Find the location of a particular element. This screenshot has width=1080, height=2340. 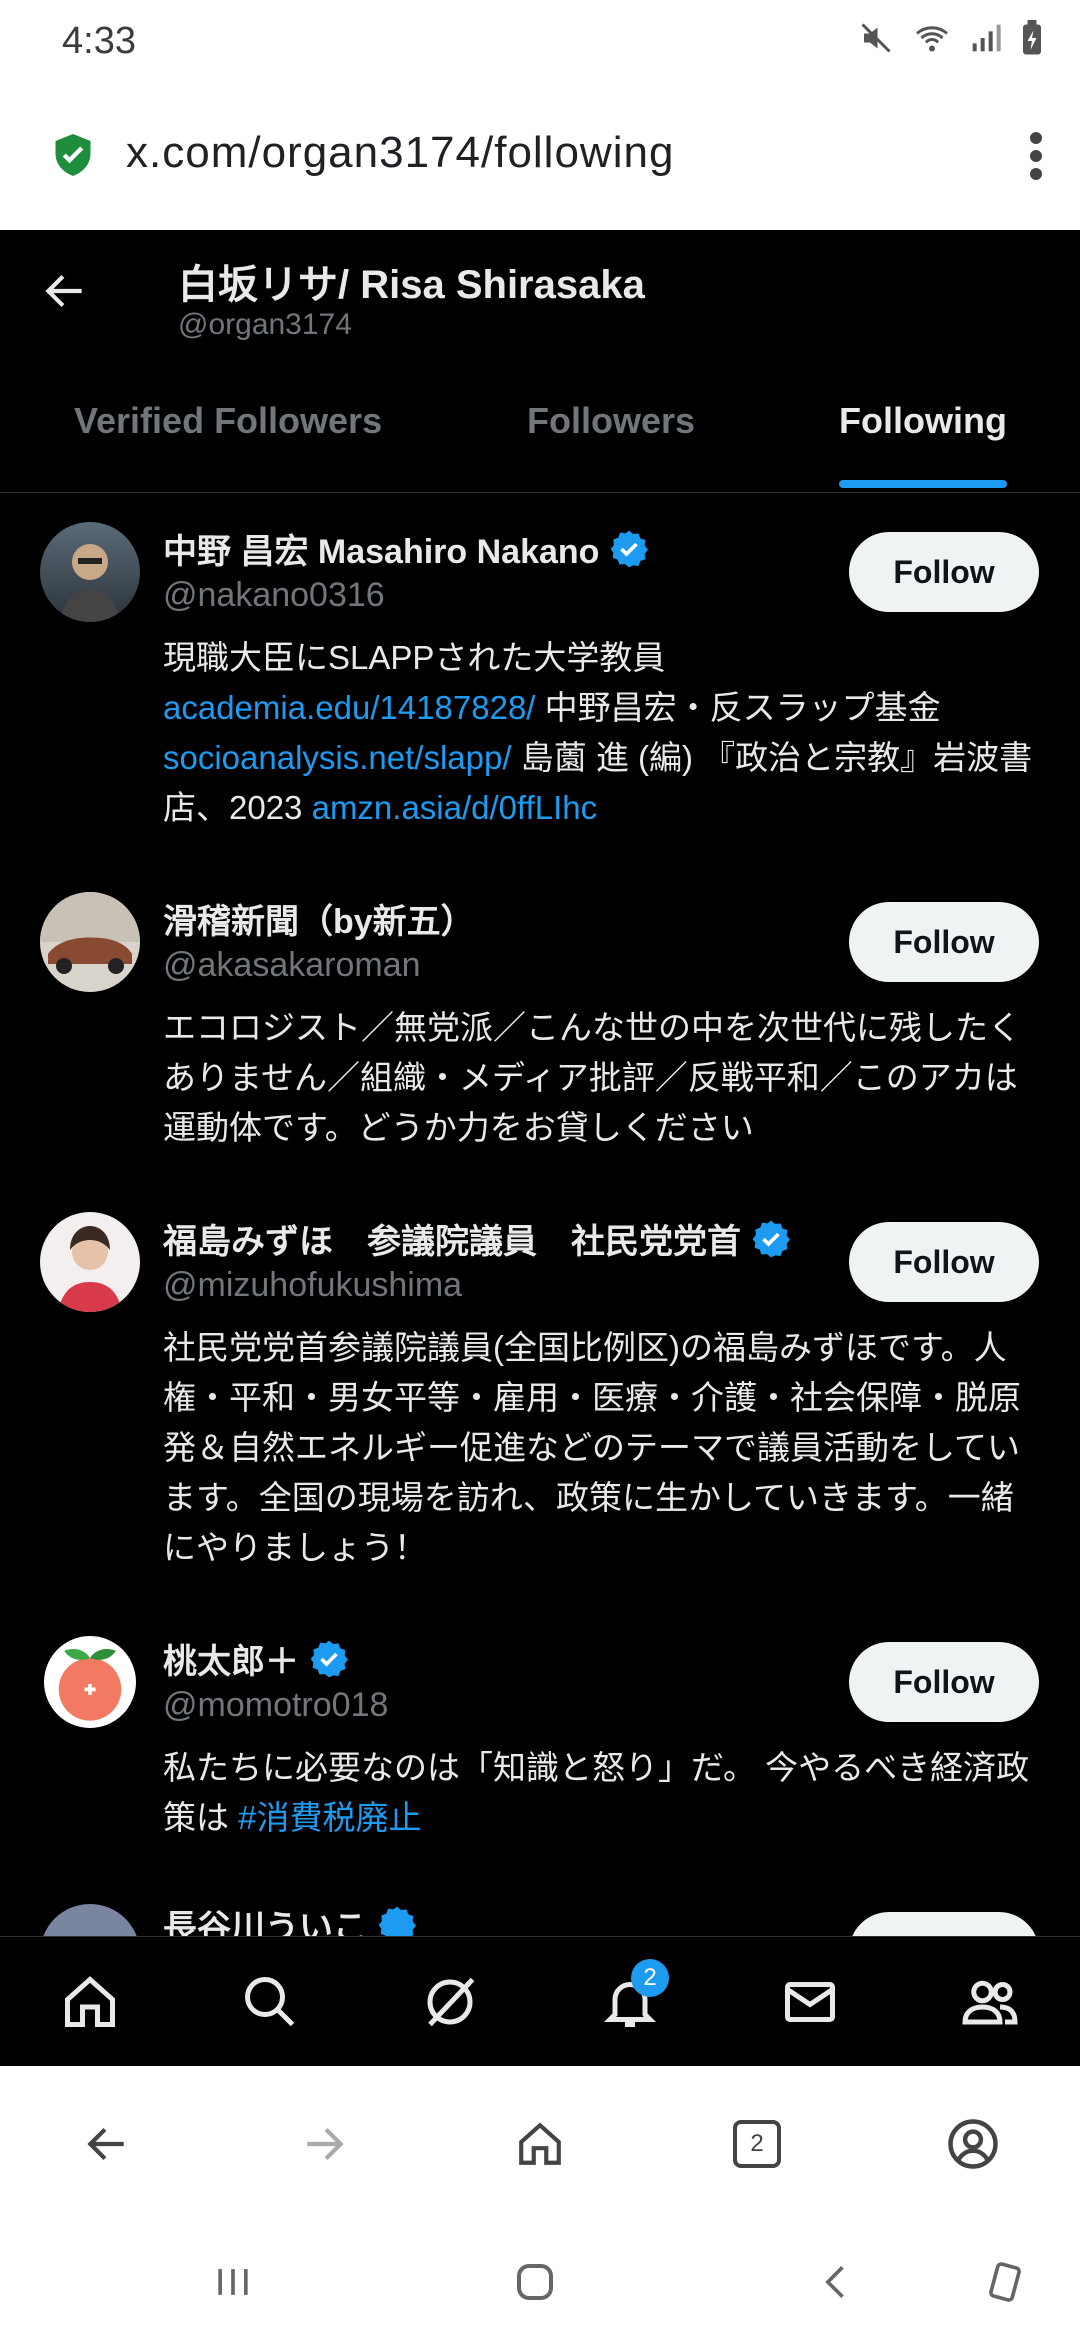

bio-text: 中野昌宏・反スラップ基金 is located at coordinates (738, 707).